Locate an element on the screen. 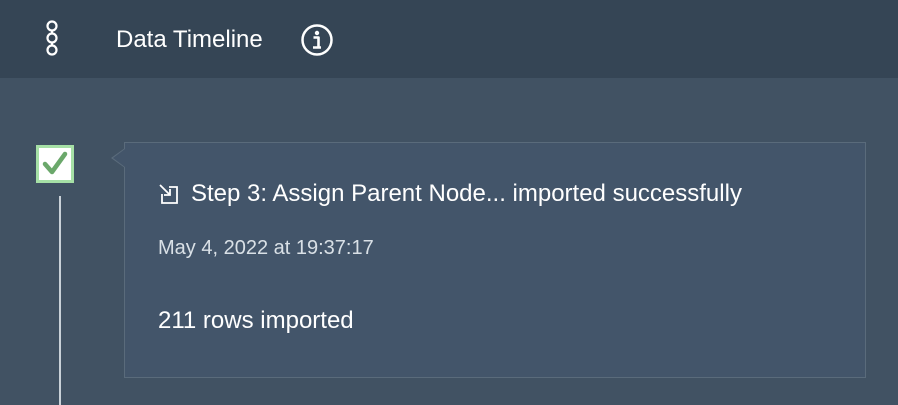  page-title: Data Timeline is located at coordinates (189, 39).